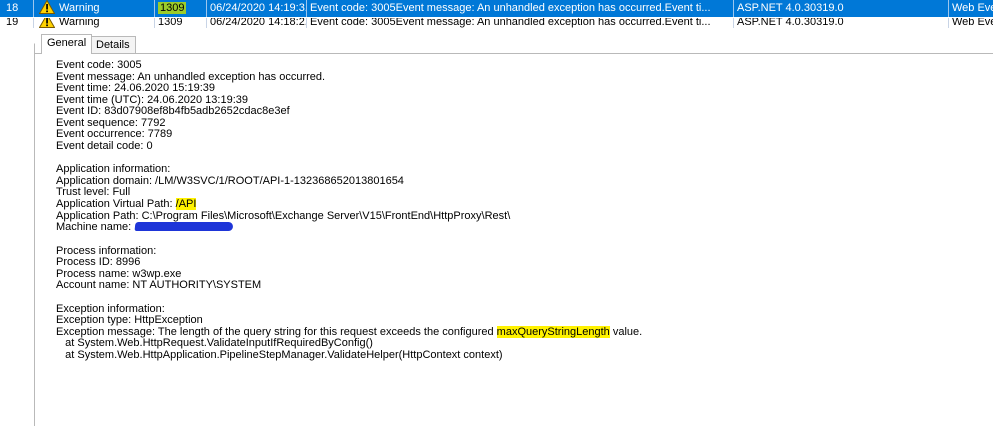  Describe the element at coordinates (116, 204) in the screenshot. I see `virtual-path-label: Application Virtual Path:` at that location.